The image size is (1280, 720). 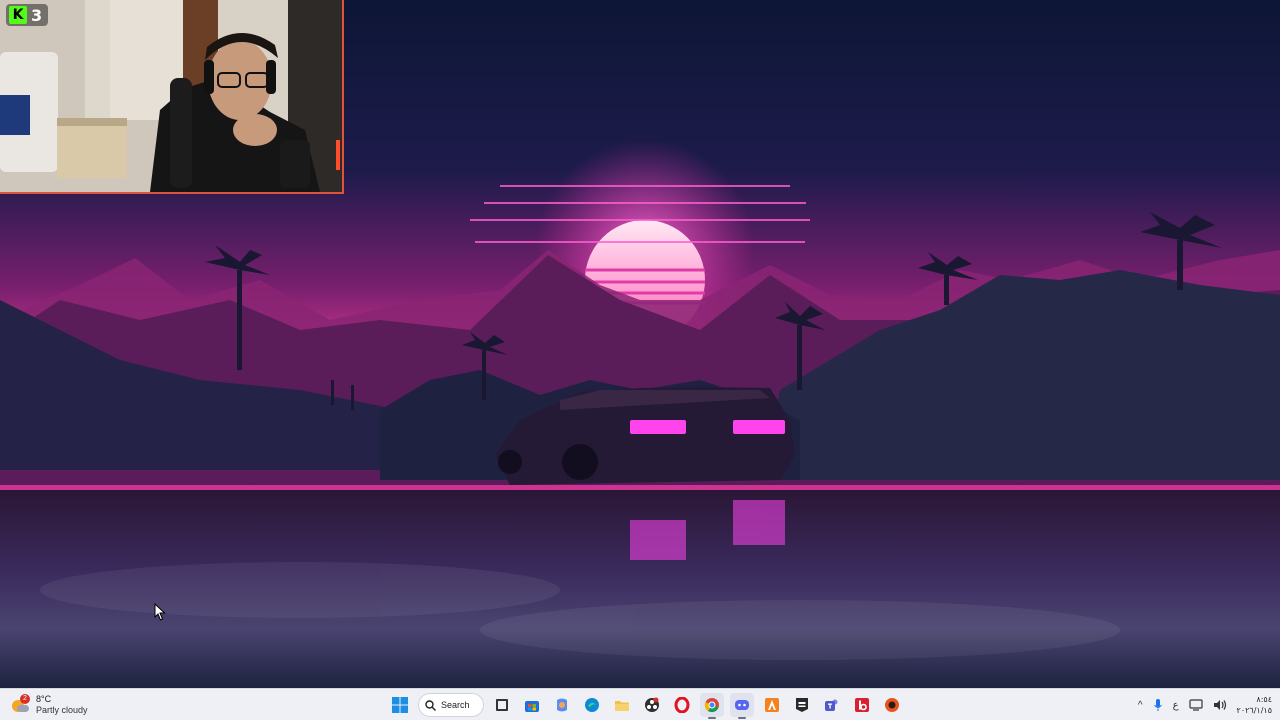 I want to click on system-tray: ^ ع ٨:٥٤ ٢٠٢٦/١/١٥, so click(x=1205, y=705).